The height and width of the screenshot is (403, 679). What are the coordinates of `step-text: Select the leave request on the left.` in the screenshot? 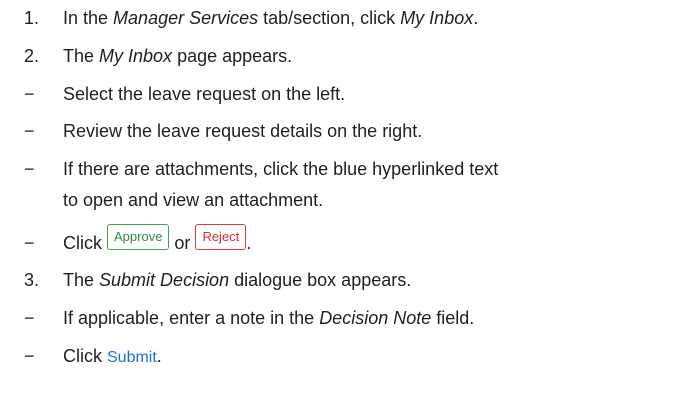 It's located at (204, 94).